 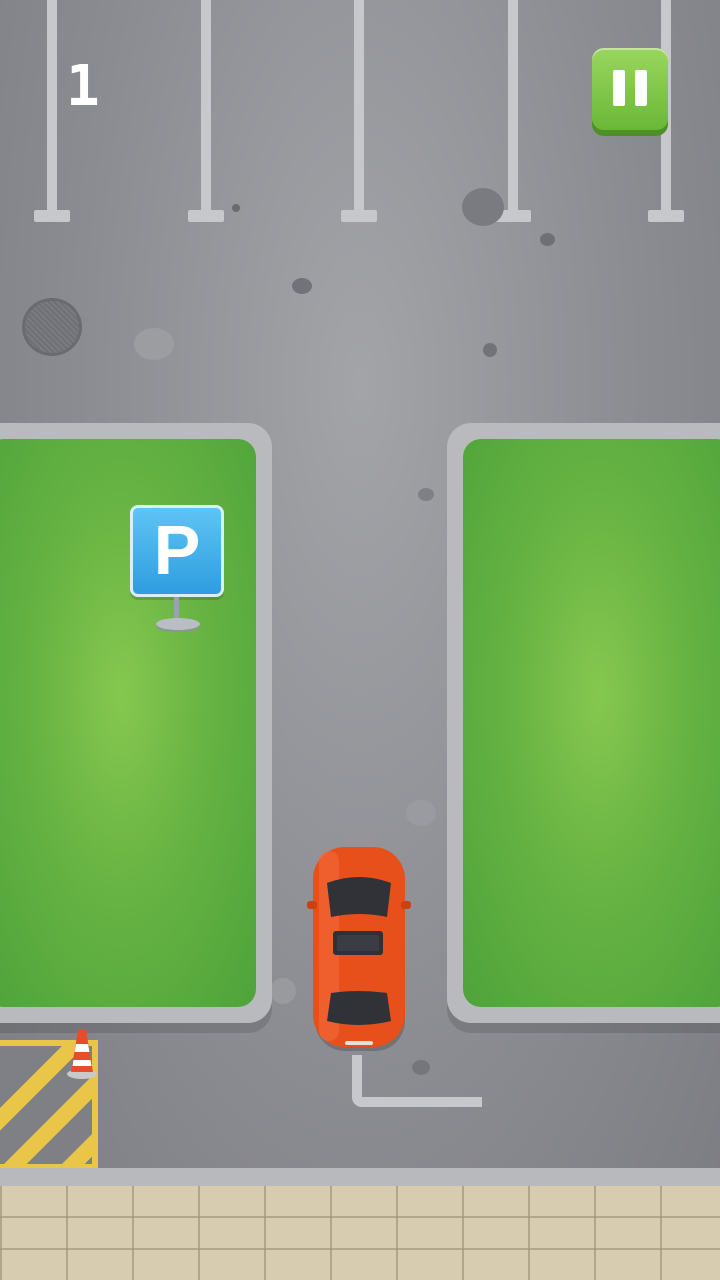 What do you see at coordinates (360, 1233) in the screenshot?
I see `sidewalk` at bounding box center [360, 1233].